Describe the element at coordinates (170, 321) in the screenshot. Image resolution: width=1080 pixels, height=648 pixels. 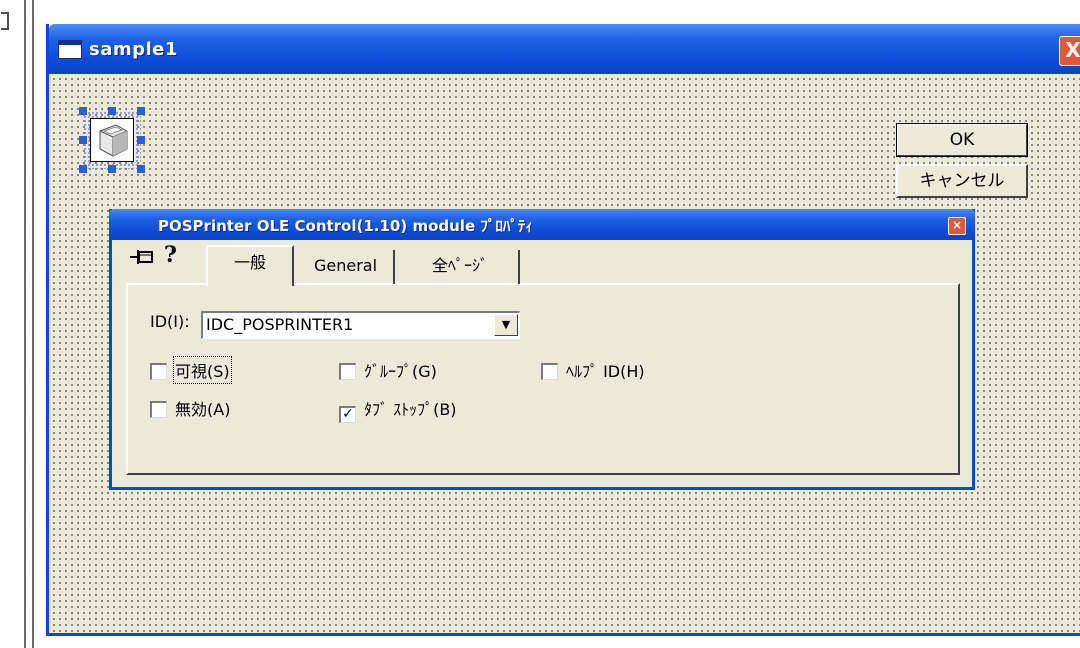
I see `id-label: ID(I):` at that location.